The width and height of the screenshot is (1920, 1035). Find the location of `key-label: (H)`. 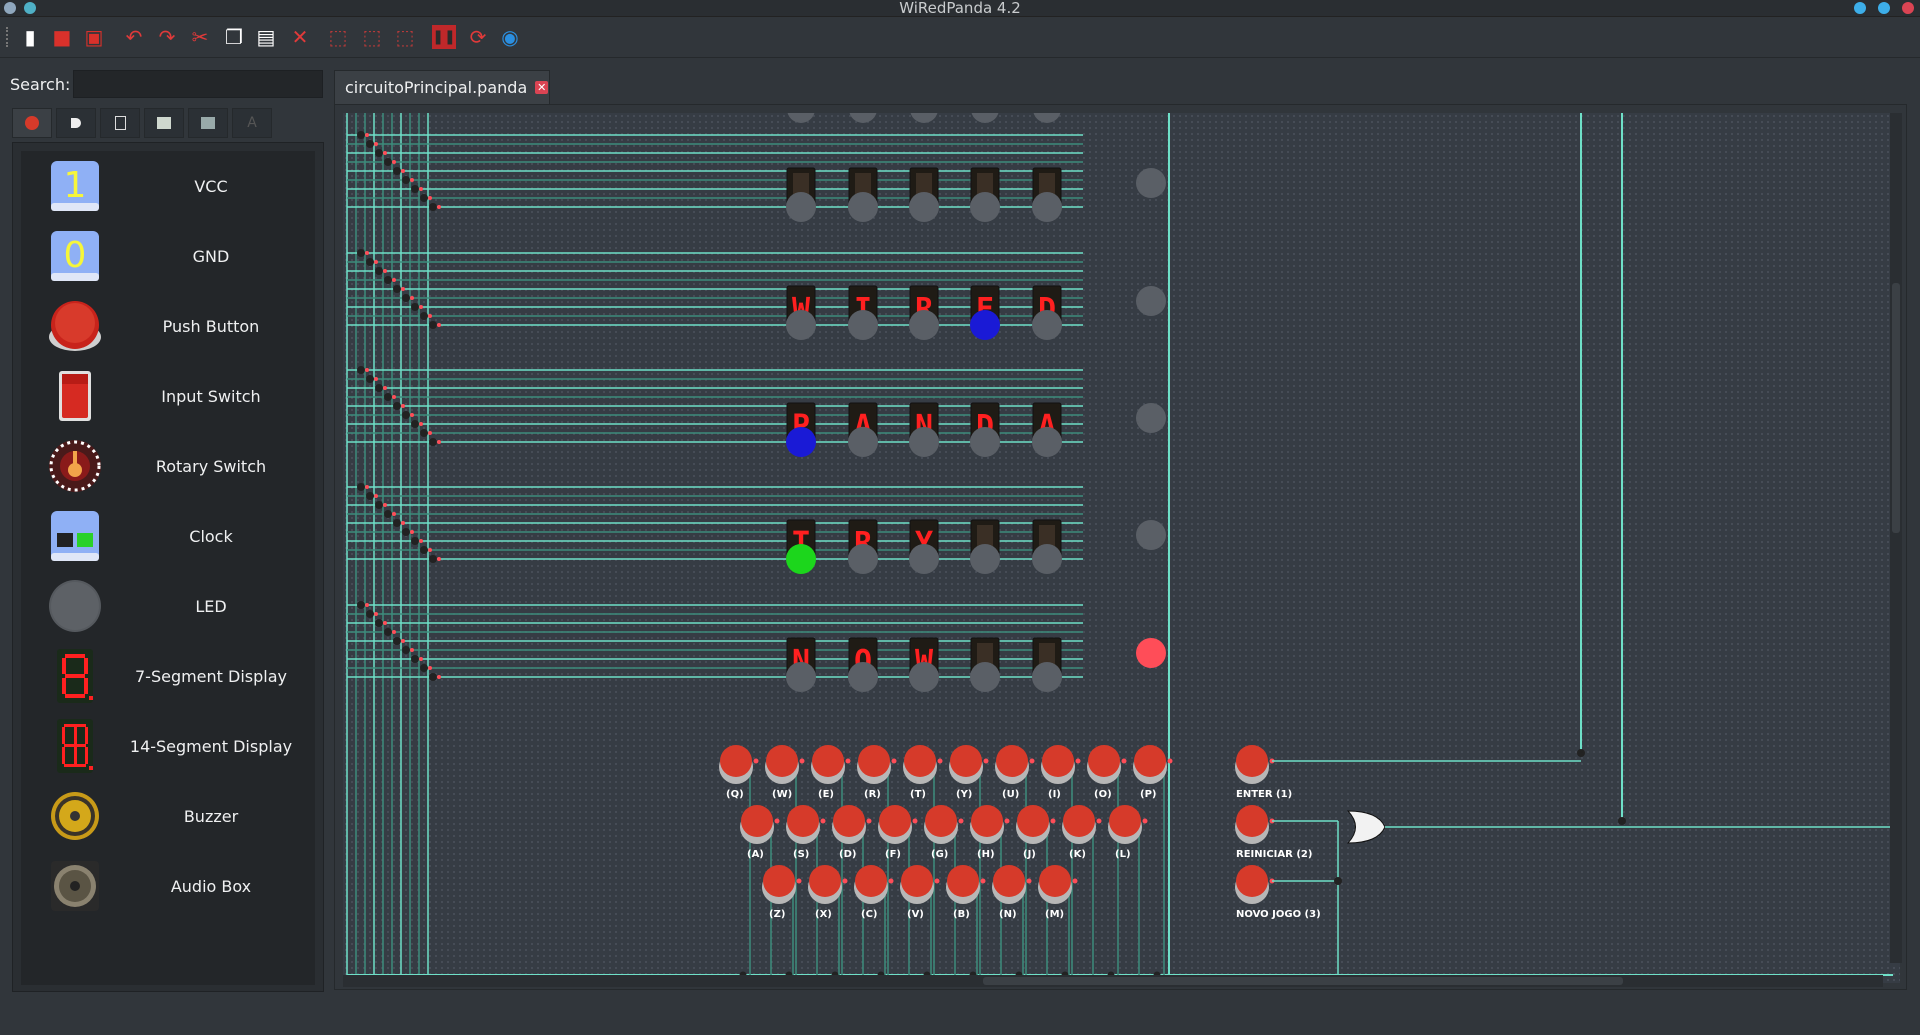

key-label: (H) is located at coordinates (986, 854).